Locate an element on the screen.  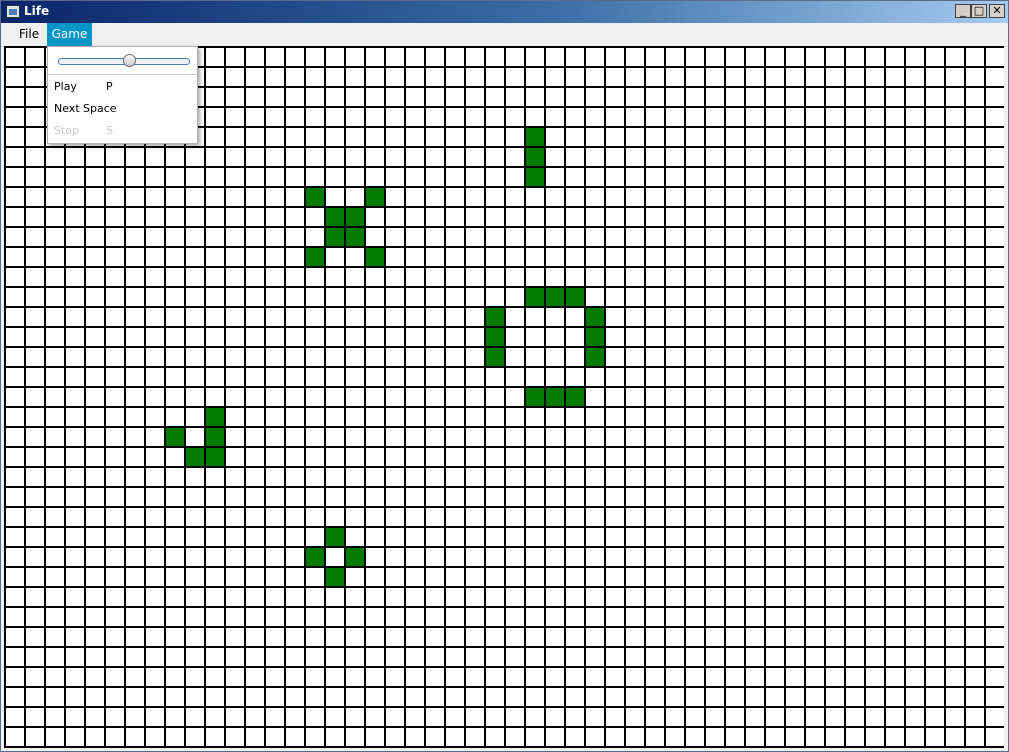
live-cell is located at coordinates (315, 197).